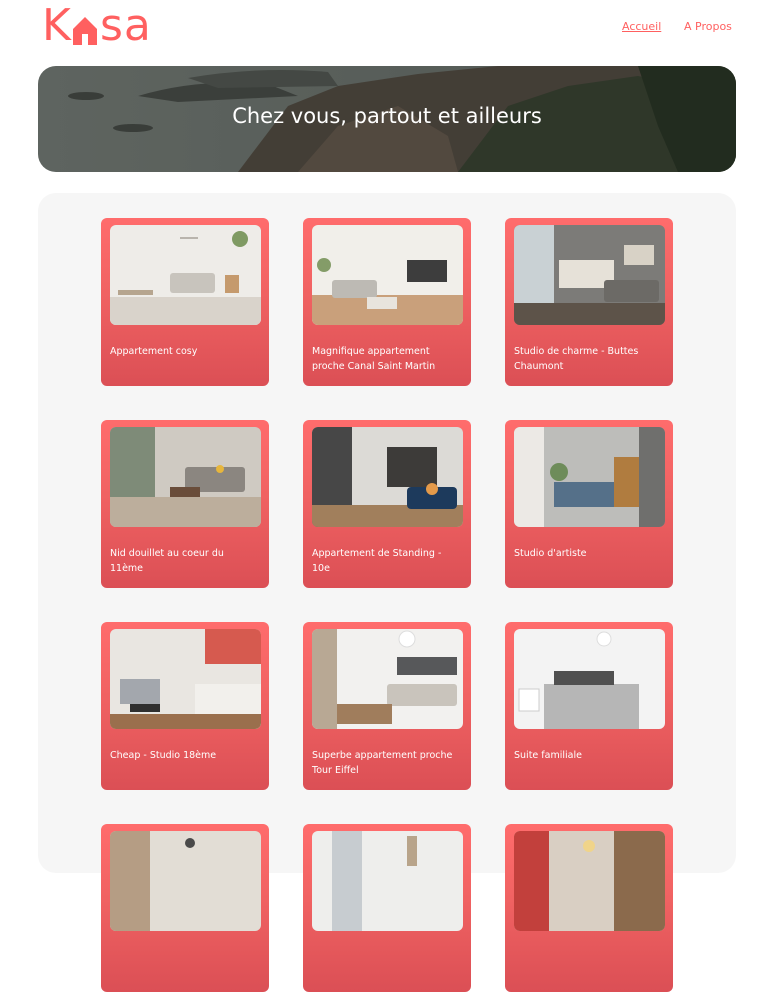  I want to click on nav-about-link: A Propos, so click(708, 26).